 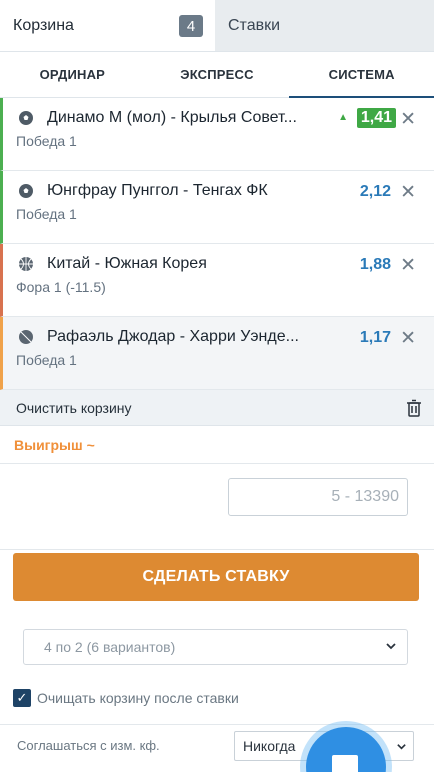 I want to click on bet-odd: 2,12, so click(x=375, y=191).